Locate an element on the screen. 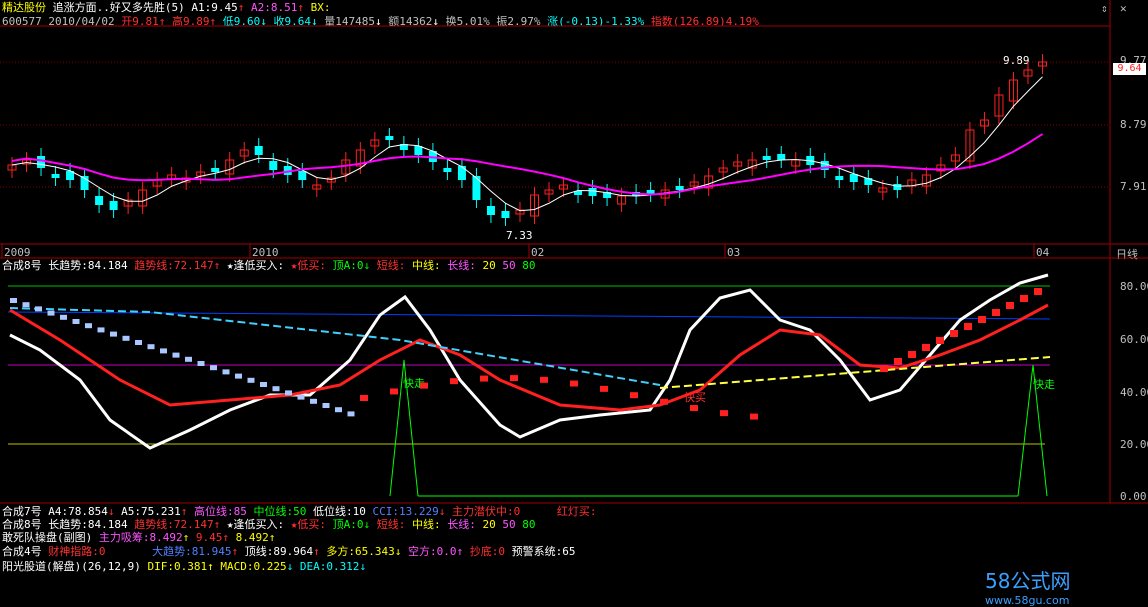 This screenshot has width=1148, height=607. ma-long-line is located at coordinates (527, 164).